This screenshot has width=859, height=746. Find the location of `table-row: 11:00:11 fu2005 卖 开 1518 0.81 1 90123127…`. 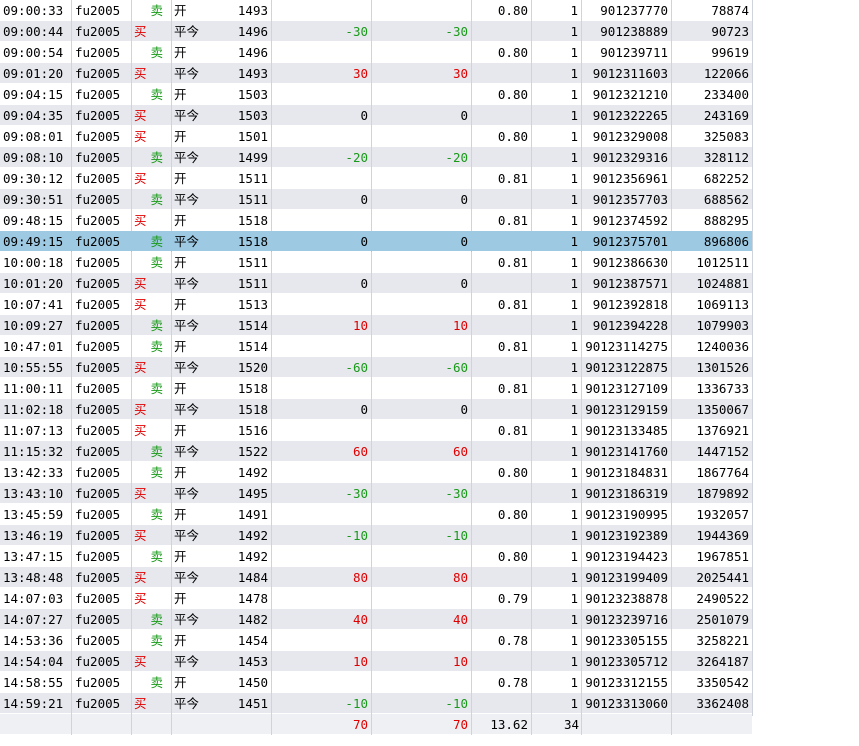

table-row: 11:00:11 fu2005 卖 开 1518 0.81 1 90123127… is located at coordinates (376, 388).